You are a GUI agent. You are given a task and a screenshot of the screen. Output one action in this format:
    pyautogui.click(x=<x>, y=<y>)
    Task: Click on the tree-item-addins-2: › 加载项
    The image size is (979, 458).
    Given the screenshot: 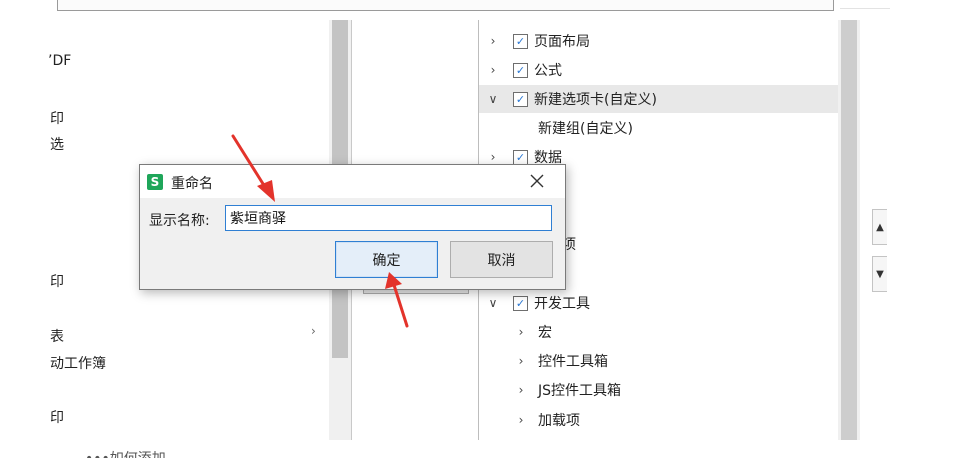 What is the action you would take?
    pyautogui.click(x=658, y=420)
    